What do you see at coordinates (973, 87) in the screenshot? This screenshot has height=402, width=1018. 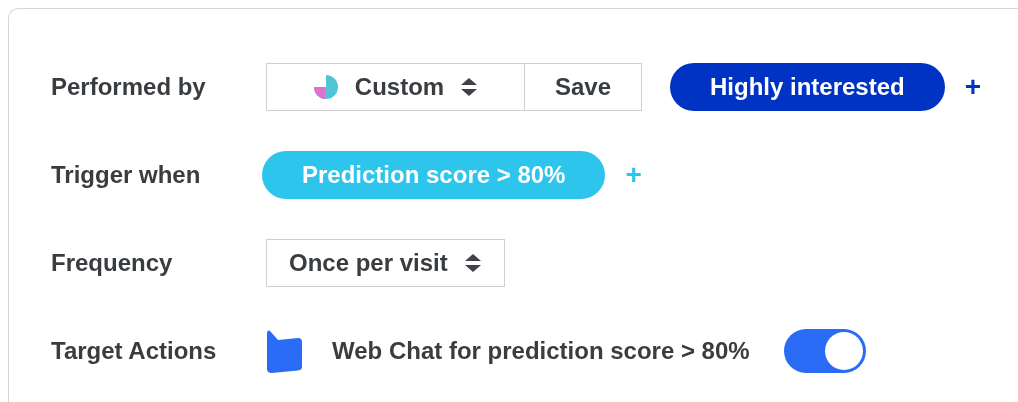 I see `add-button: +` at bounding box center [973, 87].